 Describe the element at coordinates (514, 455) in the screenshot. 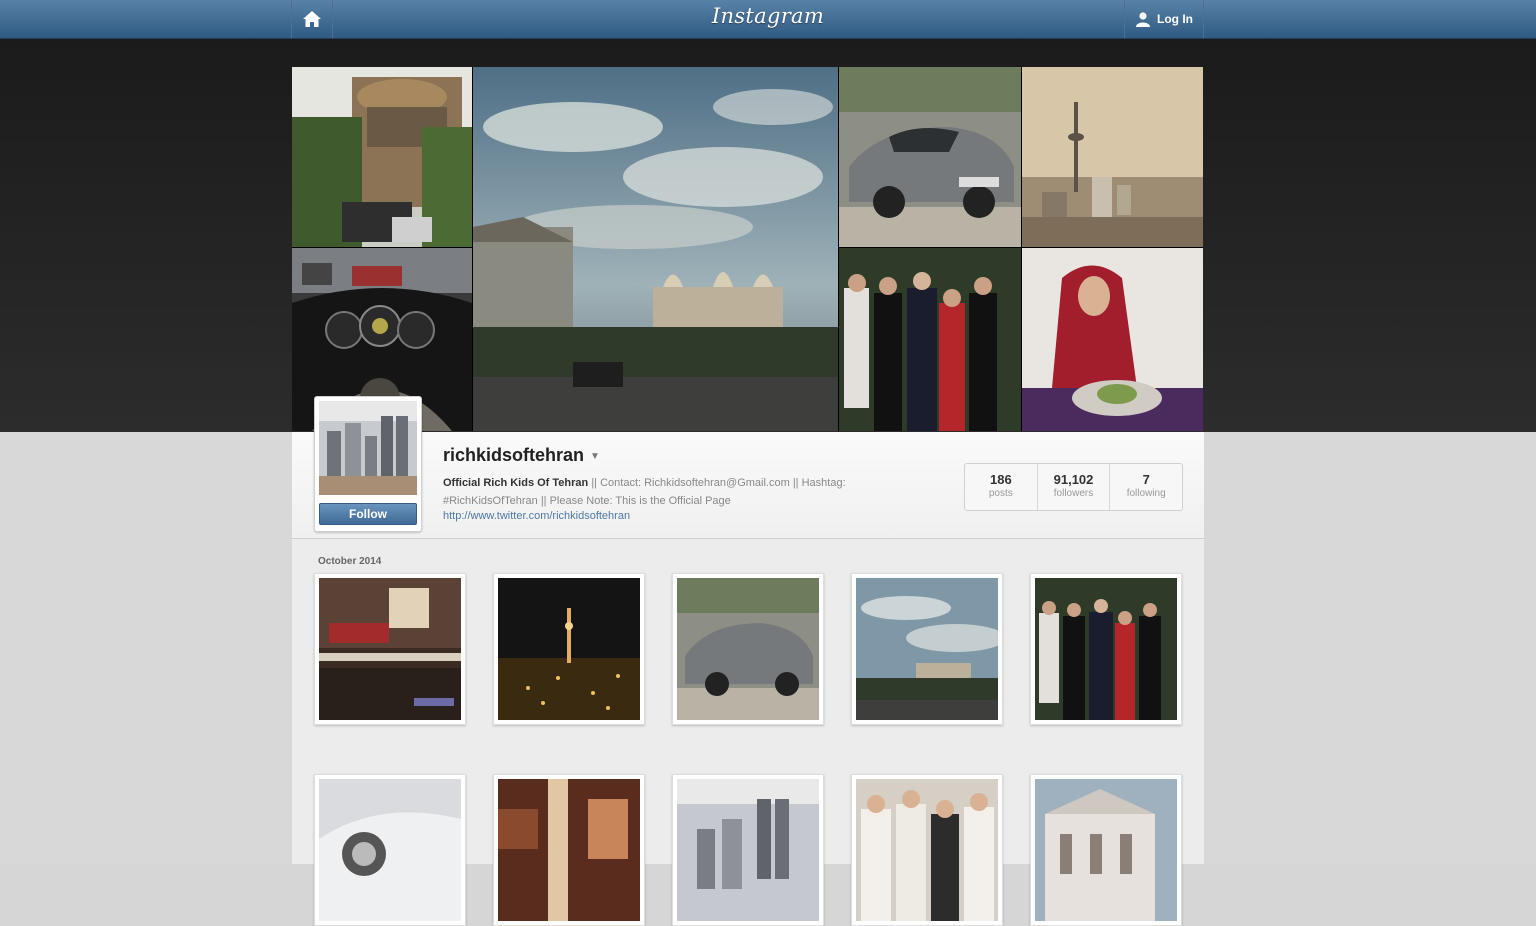

I see `username-text: richkidsoftehran` at that location.